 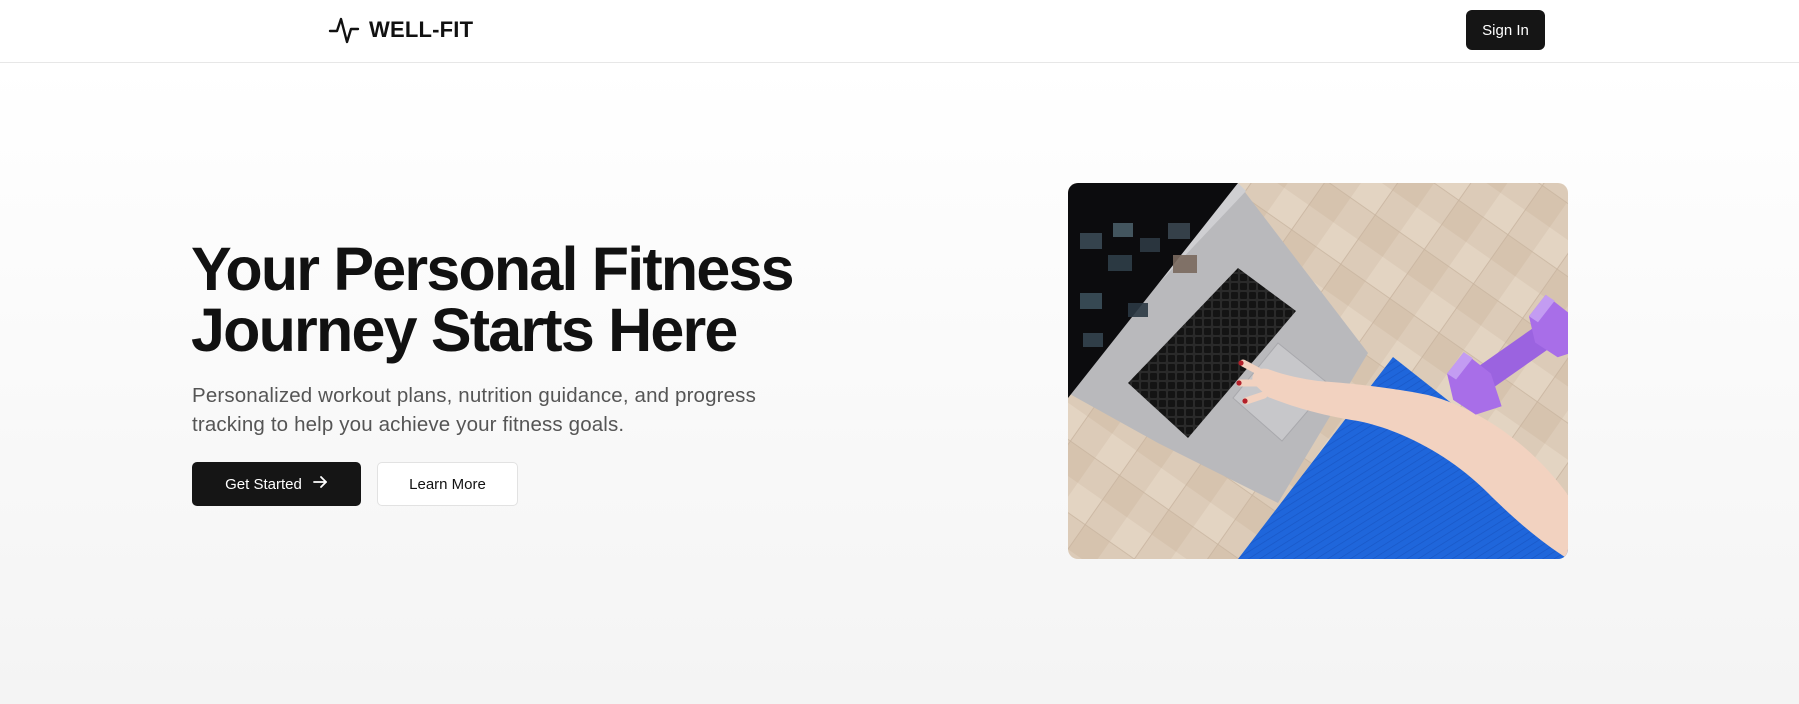 What do you see at coordinates (263, 484) in the screenshot?
I see `get-started-label: Get Started` at bounding box center [263, 484].